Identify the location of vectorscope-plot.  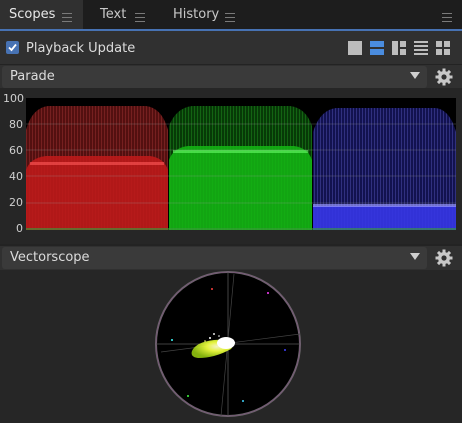
(228, 344).